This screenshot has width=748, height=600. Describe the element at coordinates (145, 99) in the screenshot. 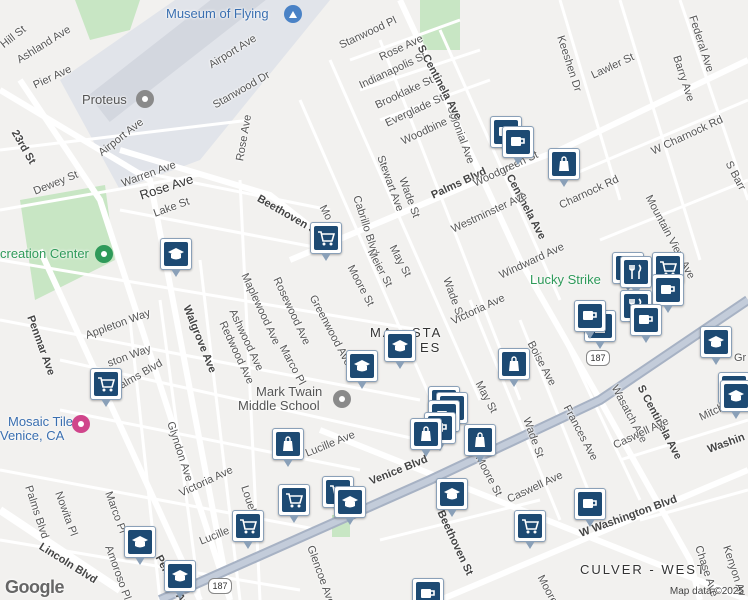

I see `place-icon` at that location.